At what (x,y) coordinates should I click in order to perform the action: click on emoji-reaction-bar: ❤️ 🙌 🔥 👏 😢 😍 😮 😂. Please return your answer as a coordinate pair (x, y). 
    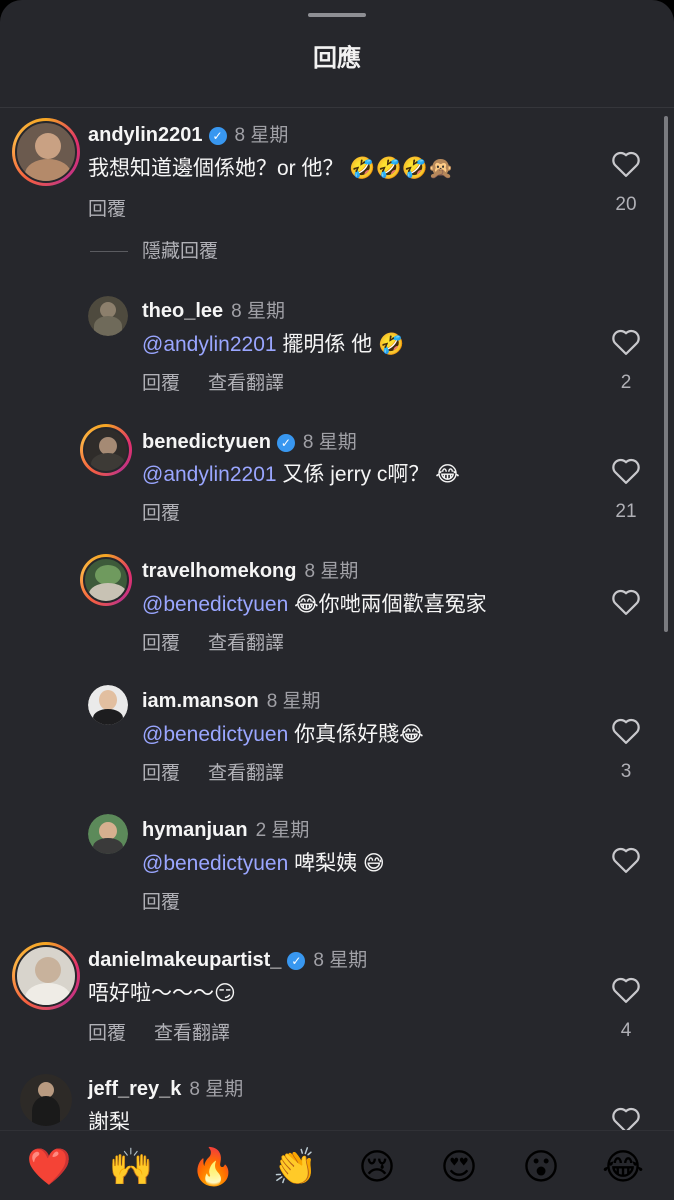
    Looking at the image, I should click on (337, 1165).